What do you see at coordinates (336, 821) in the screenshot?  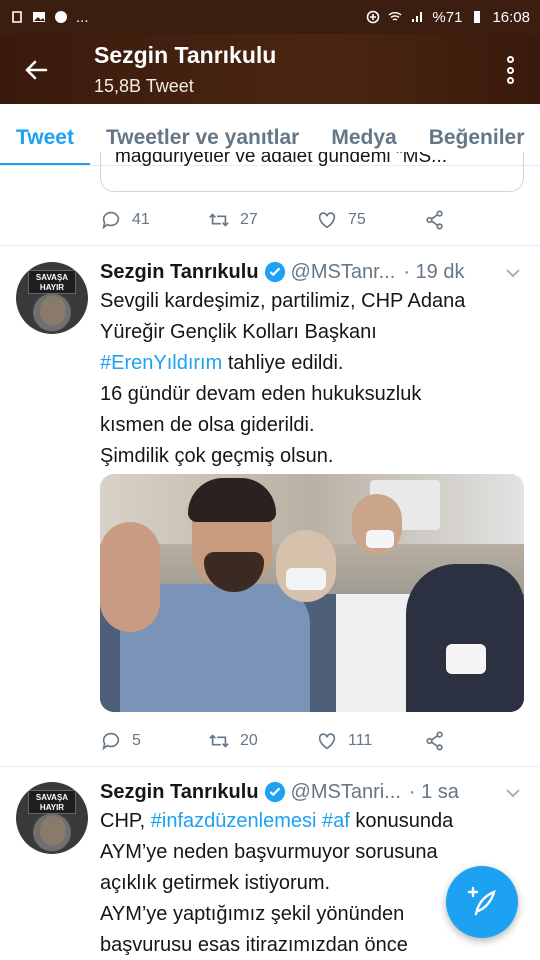 I see `hashtag-link: #af` at bounding box center [336, 821].